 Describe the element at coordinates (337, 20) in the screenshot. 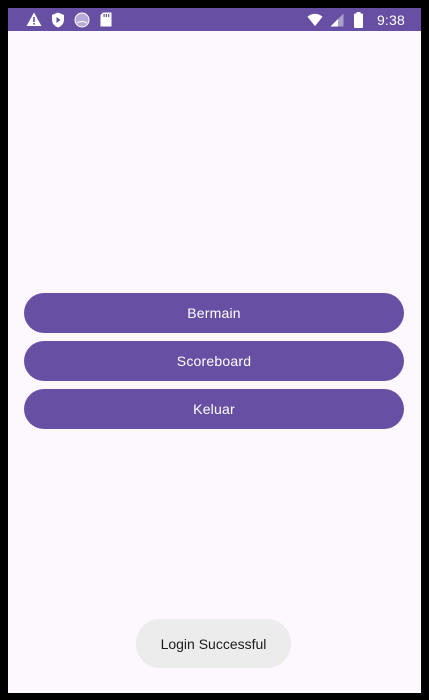

I see `cell-signal-icon` at that location.